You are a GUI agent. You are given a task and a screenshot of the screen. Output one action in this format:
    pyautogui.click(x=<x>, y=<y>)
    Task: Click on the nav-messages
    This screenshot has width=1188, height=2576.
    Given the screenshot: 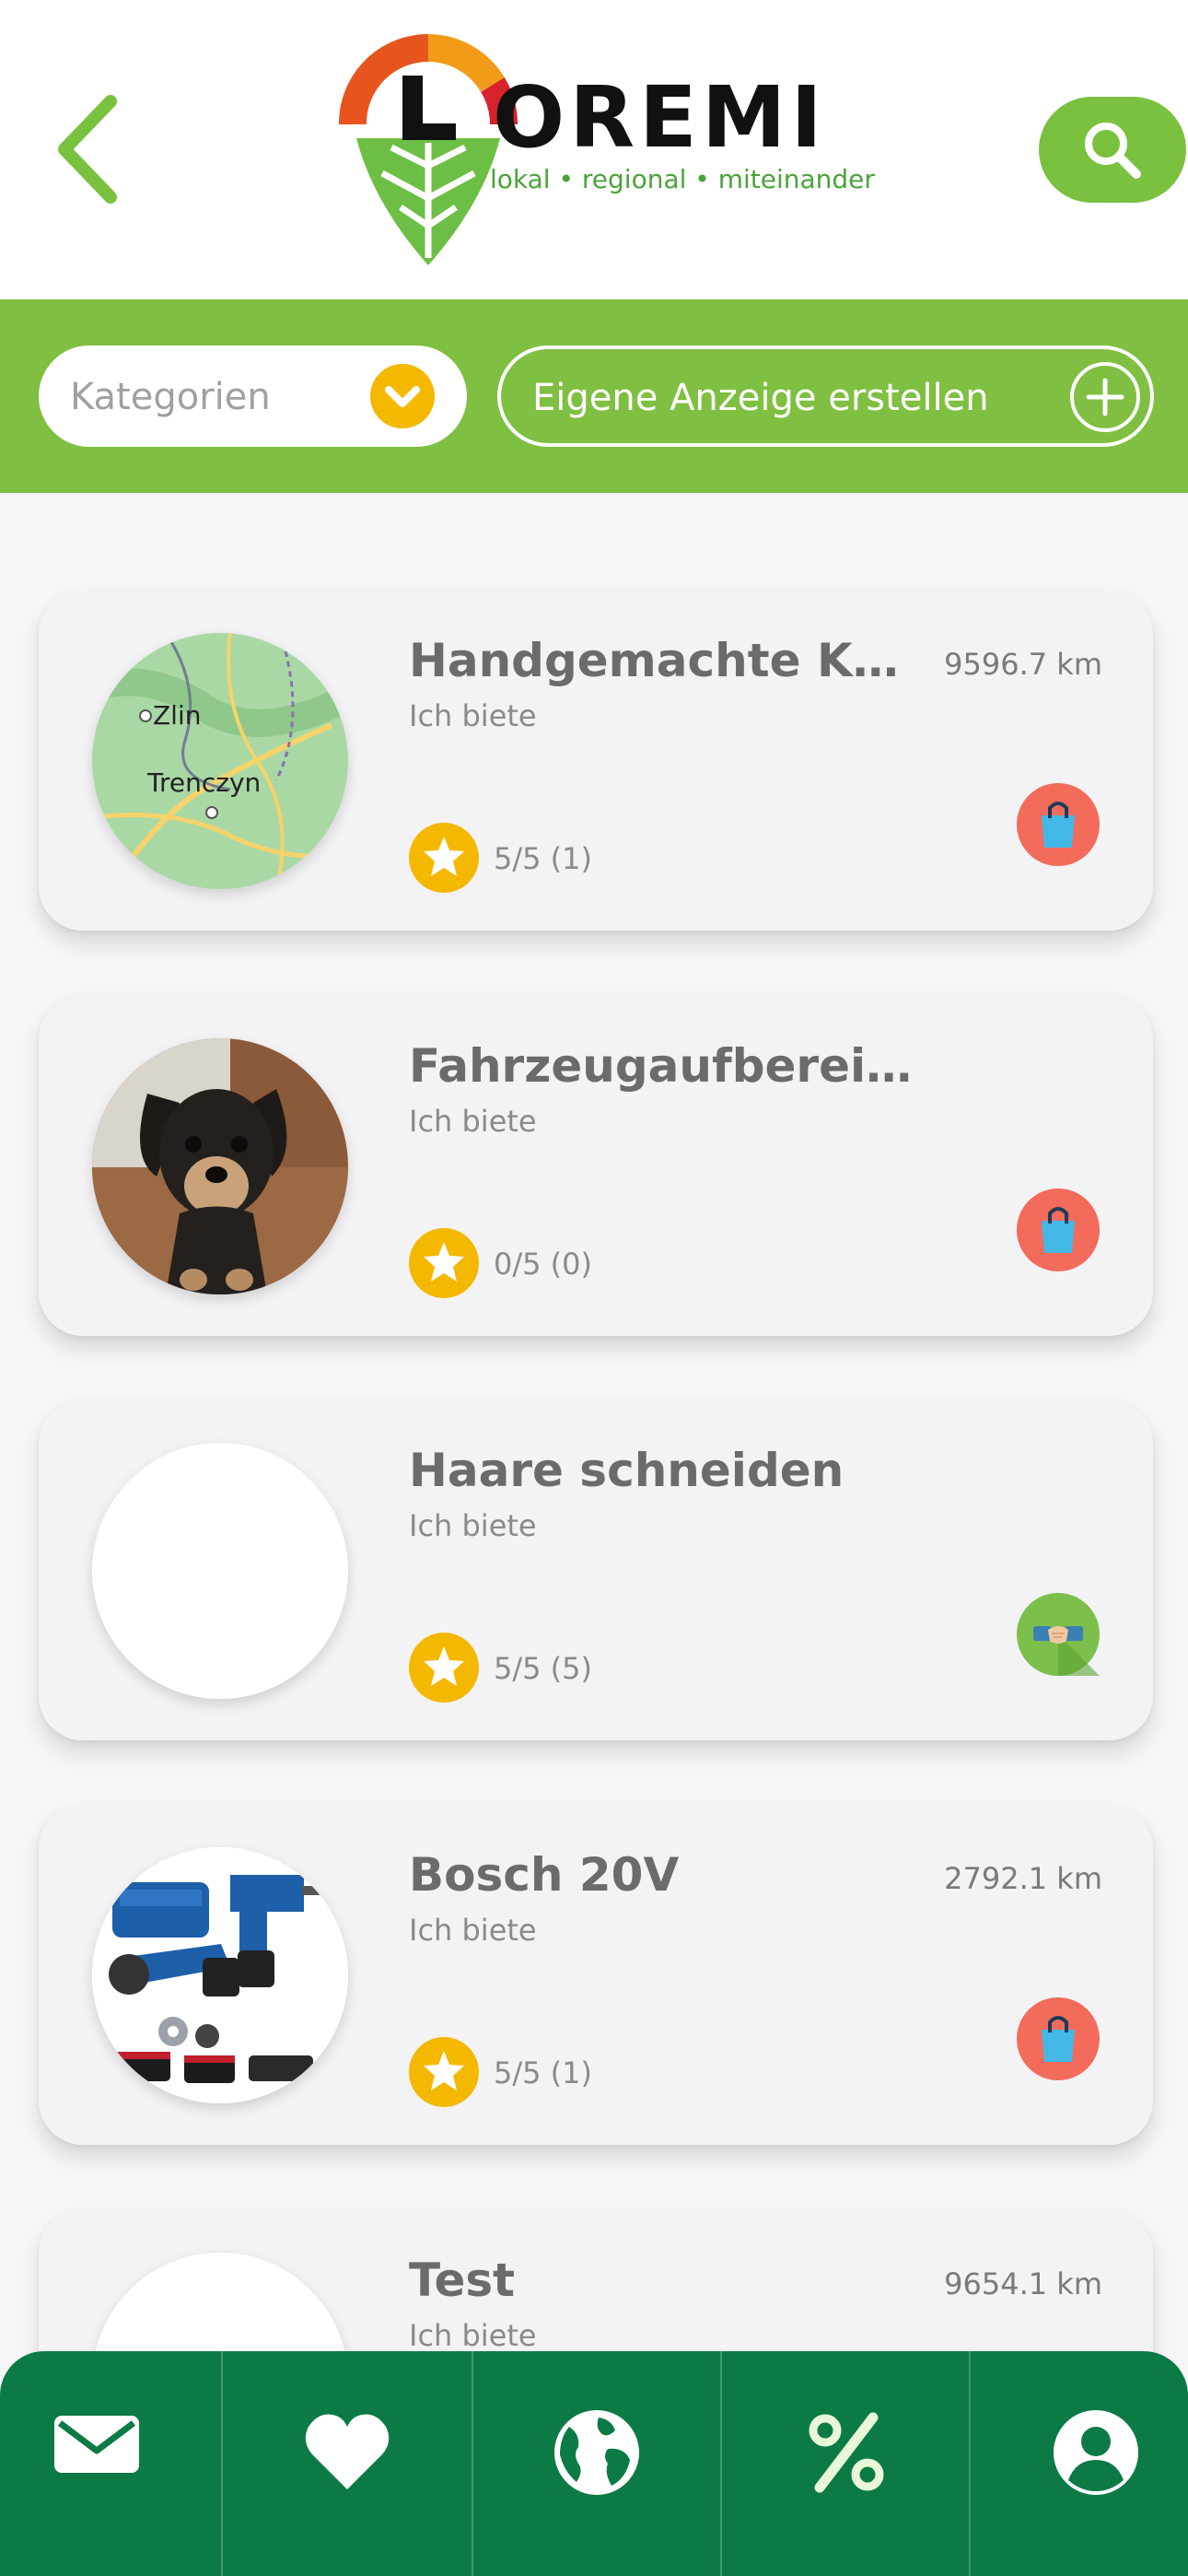 What is the action you would take?
    pyautogui.click(x=111, y=2463)
    